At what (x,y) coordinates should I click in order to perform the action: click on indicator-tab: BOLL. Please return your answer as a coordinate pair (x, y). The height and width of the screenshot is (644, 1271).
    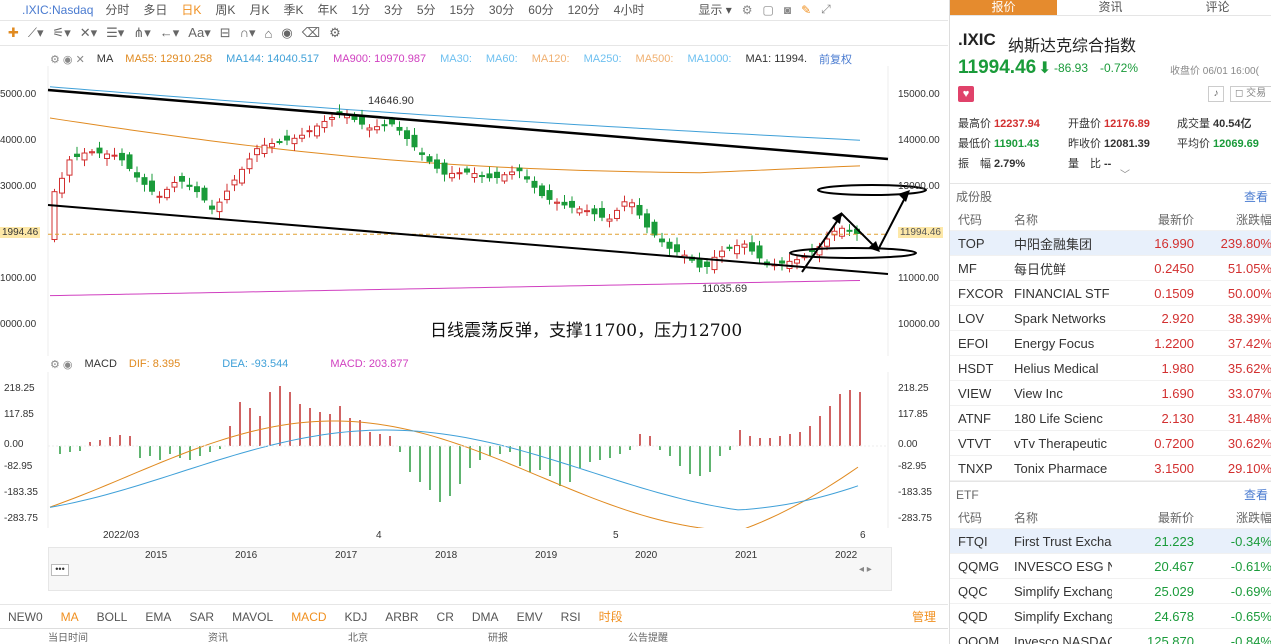
    Looking at the image, I should click on (112, 617).